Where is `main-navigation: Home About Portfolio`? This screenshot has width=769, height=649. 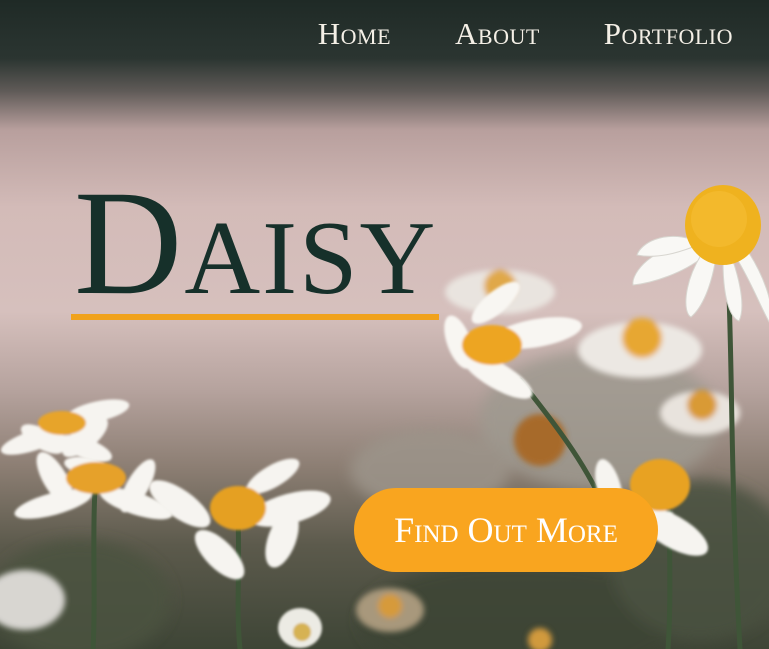
main-navigation: Home About Portfolio is located at coordinates (525, 34).